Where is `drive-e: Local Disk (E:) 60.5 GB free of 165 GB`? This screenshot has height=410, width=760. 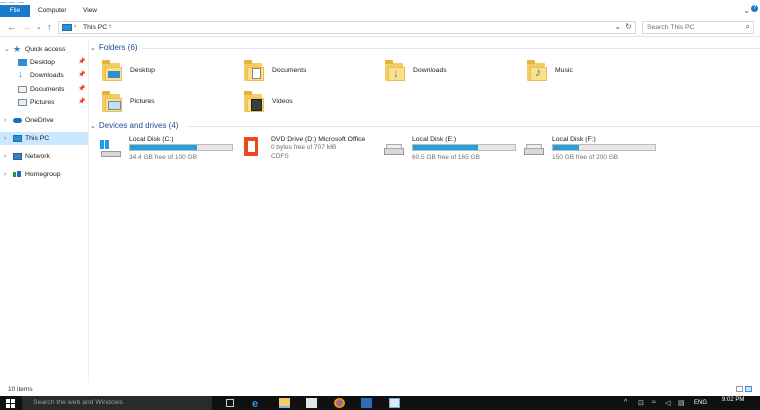
drive-e: Local Disk (E:) 60.5 GB free of 165 GB is located at coordinates (453, 151).